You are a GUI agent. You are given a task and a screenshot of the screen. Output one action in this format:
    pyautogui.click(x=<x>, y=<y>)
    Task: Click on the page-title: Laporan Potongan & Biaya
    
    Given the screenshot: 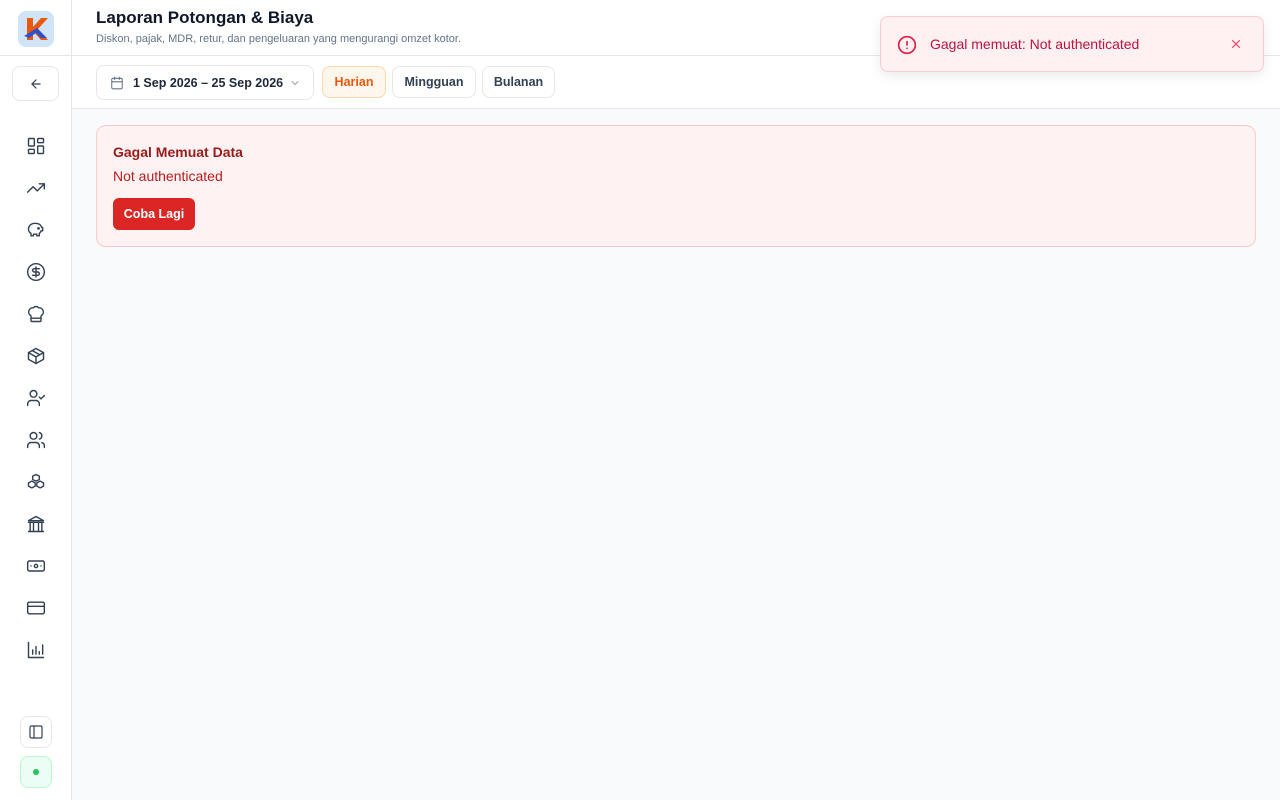 What is the action you would take?
    pyautogui.click(x=205, y=17)
    